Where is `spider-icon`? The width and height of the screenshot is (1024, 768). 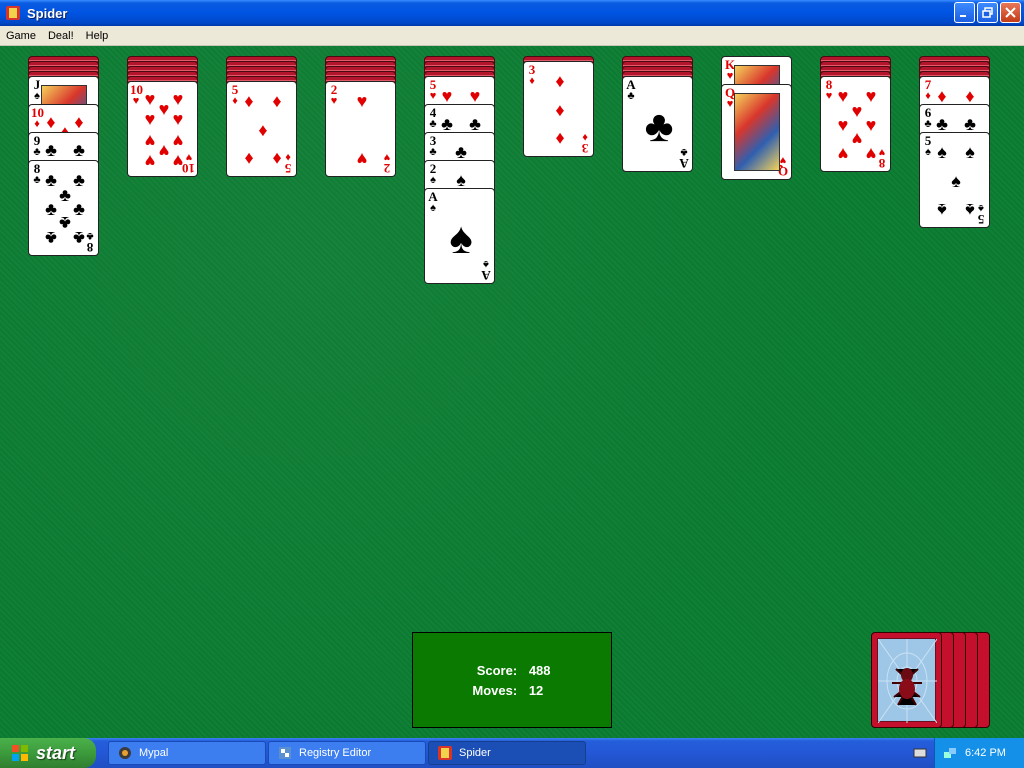 spider-icon is located at coordinates (907, 681).